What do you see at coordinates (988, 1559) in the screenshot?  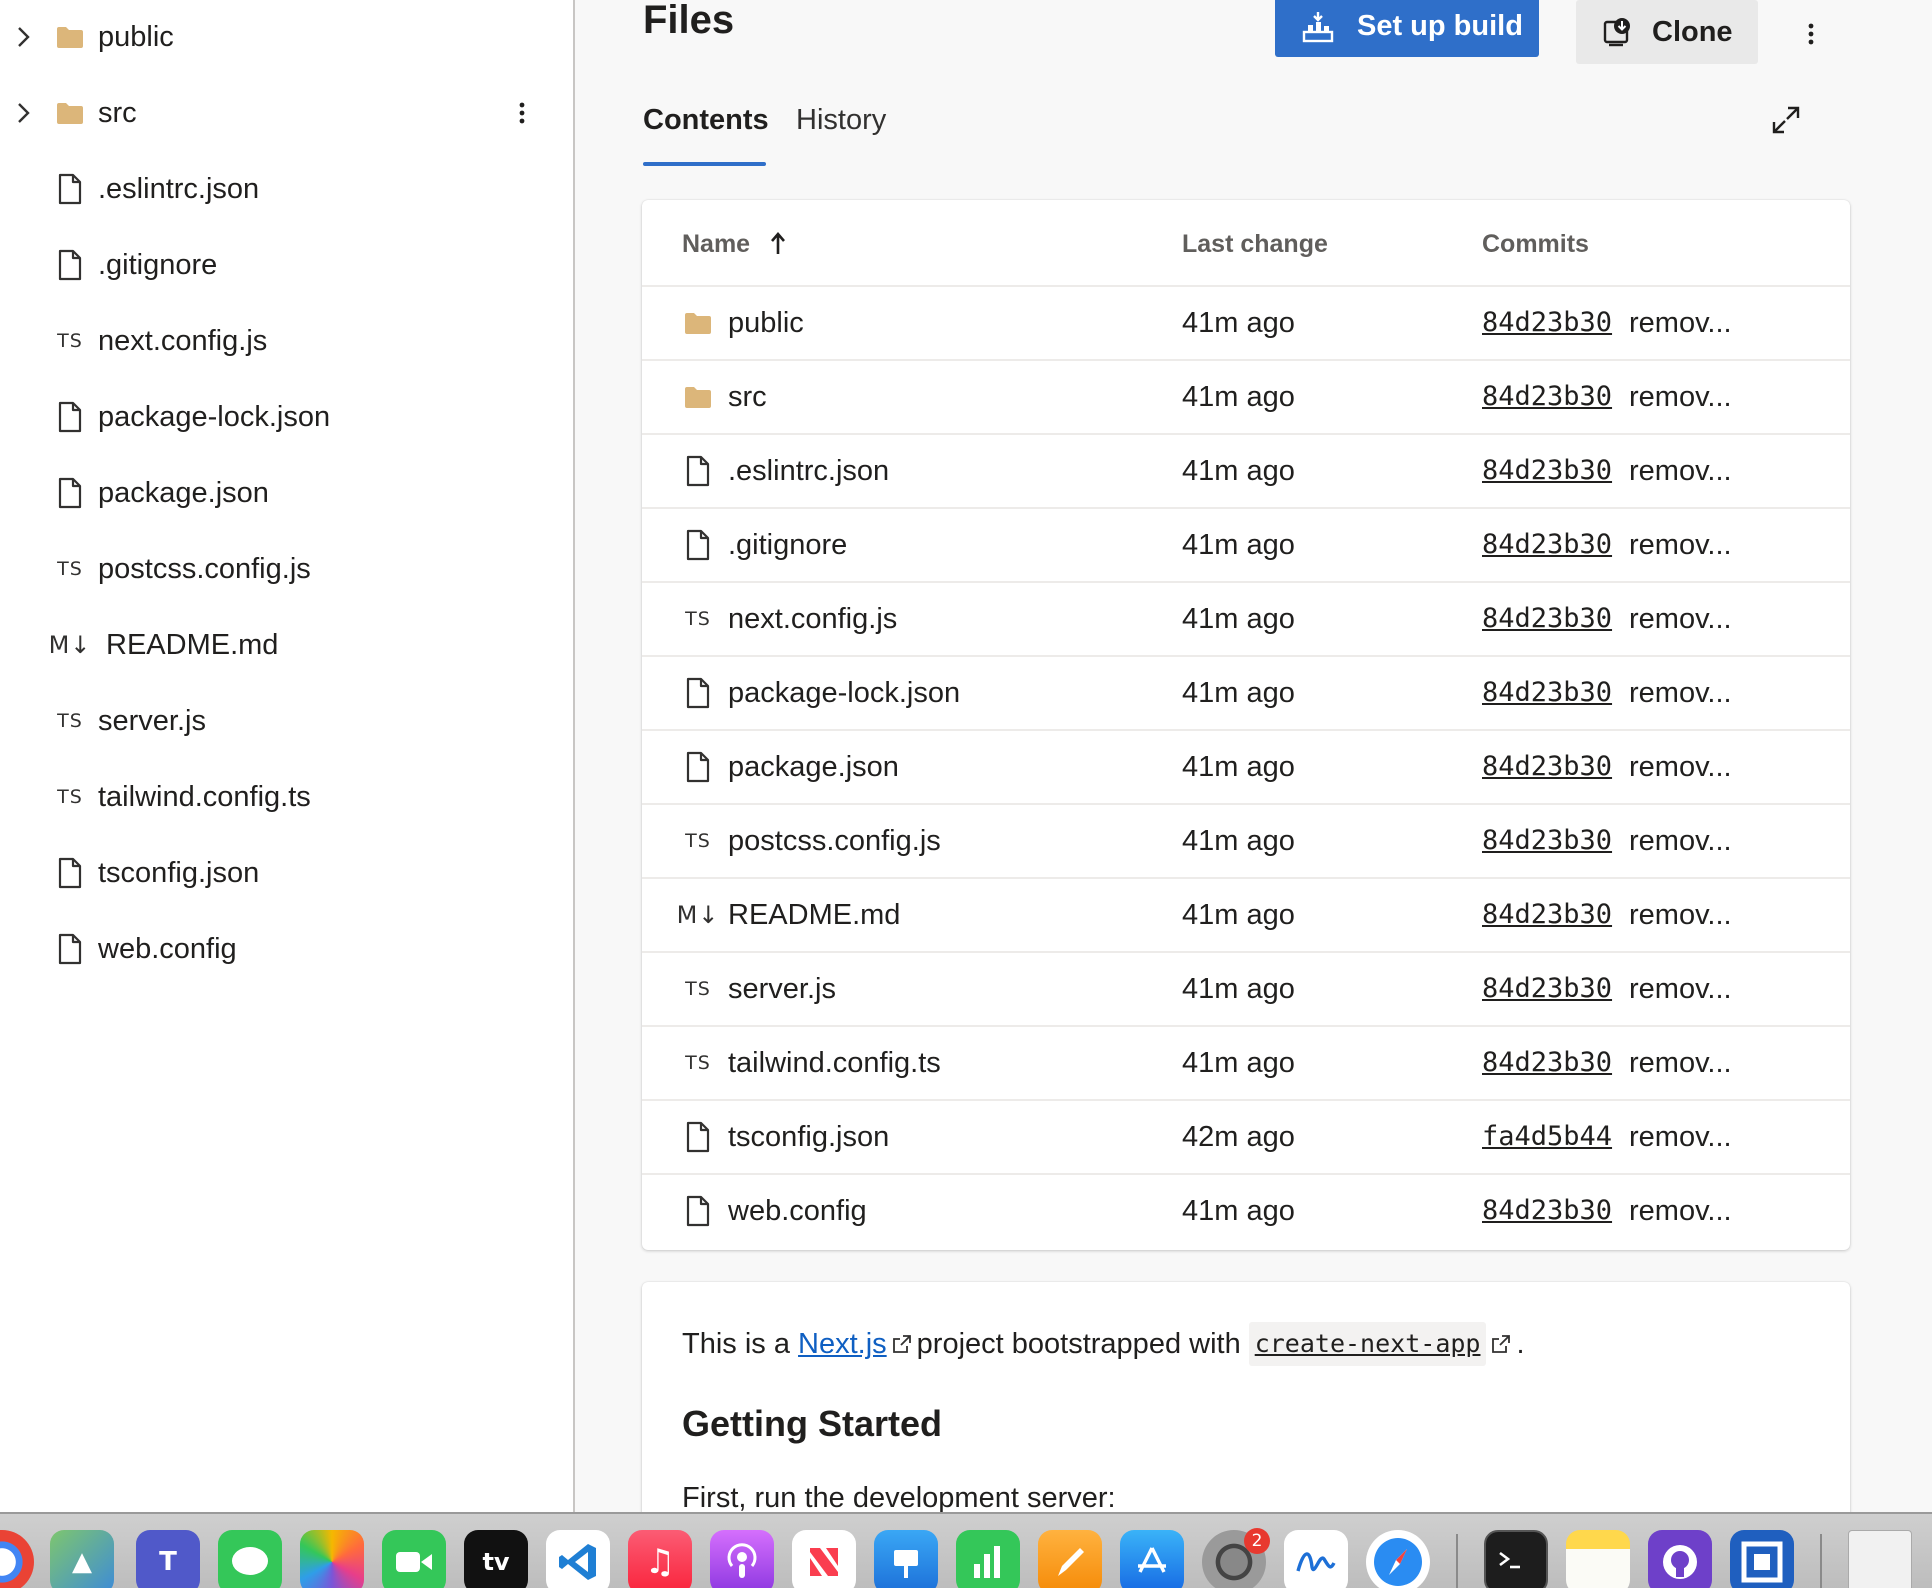 I see `numbers-icon` at bounding box center [988, 1559].